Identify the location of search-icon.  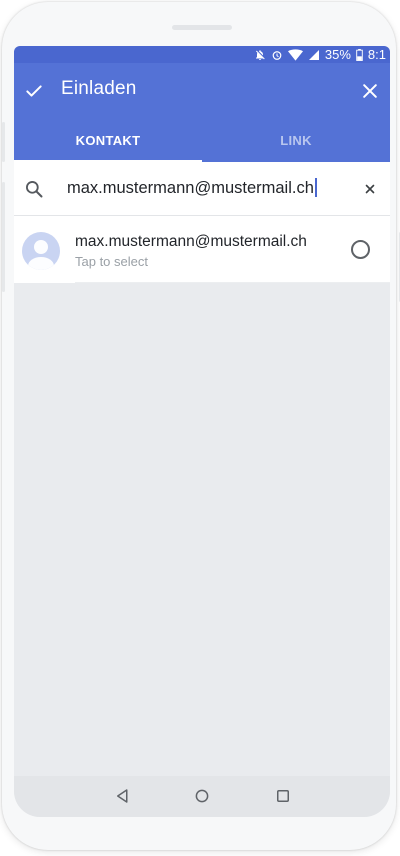
(34, 189).